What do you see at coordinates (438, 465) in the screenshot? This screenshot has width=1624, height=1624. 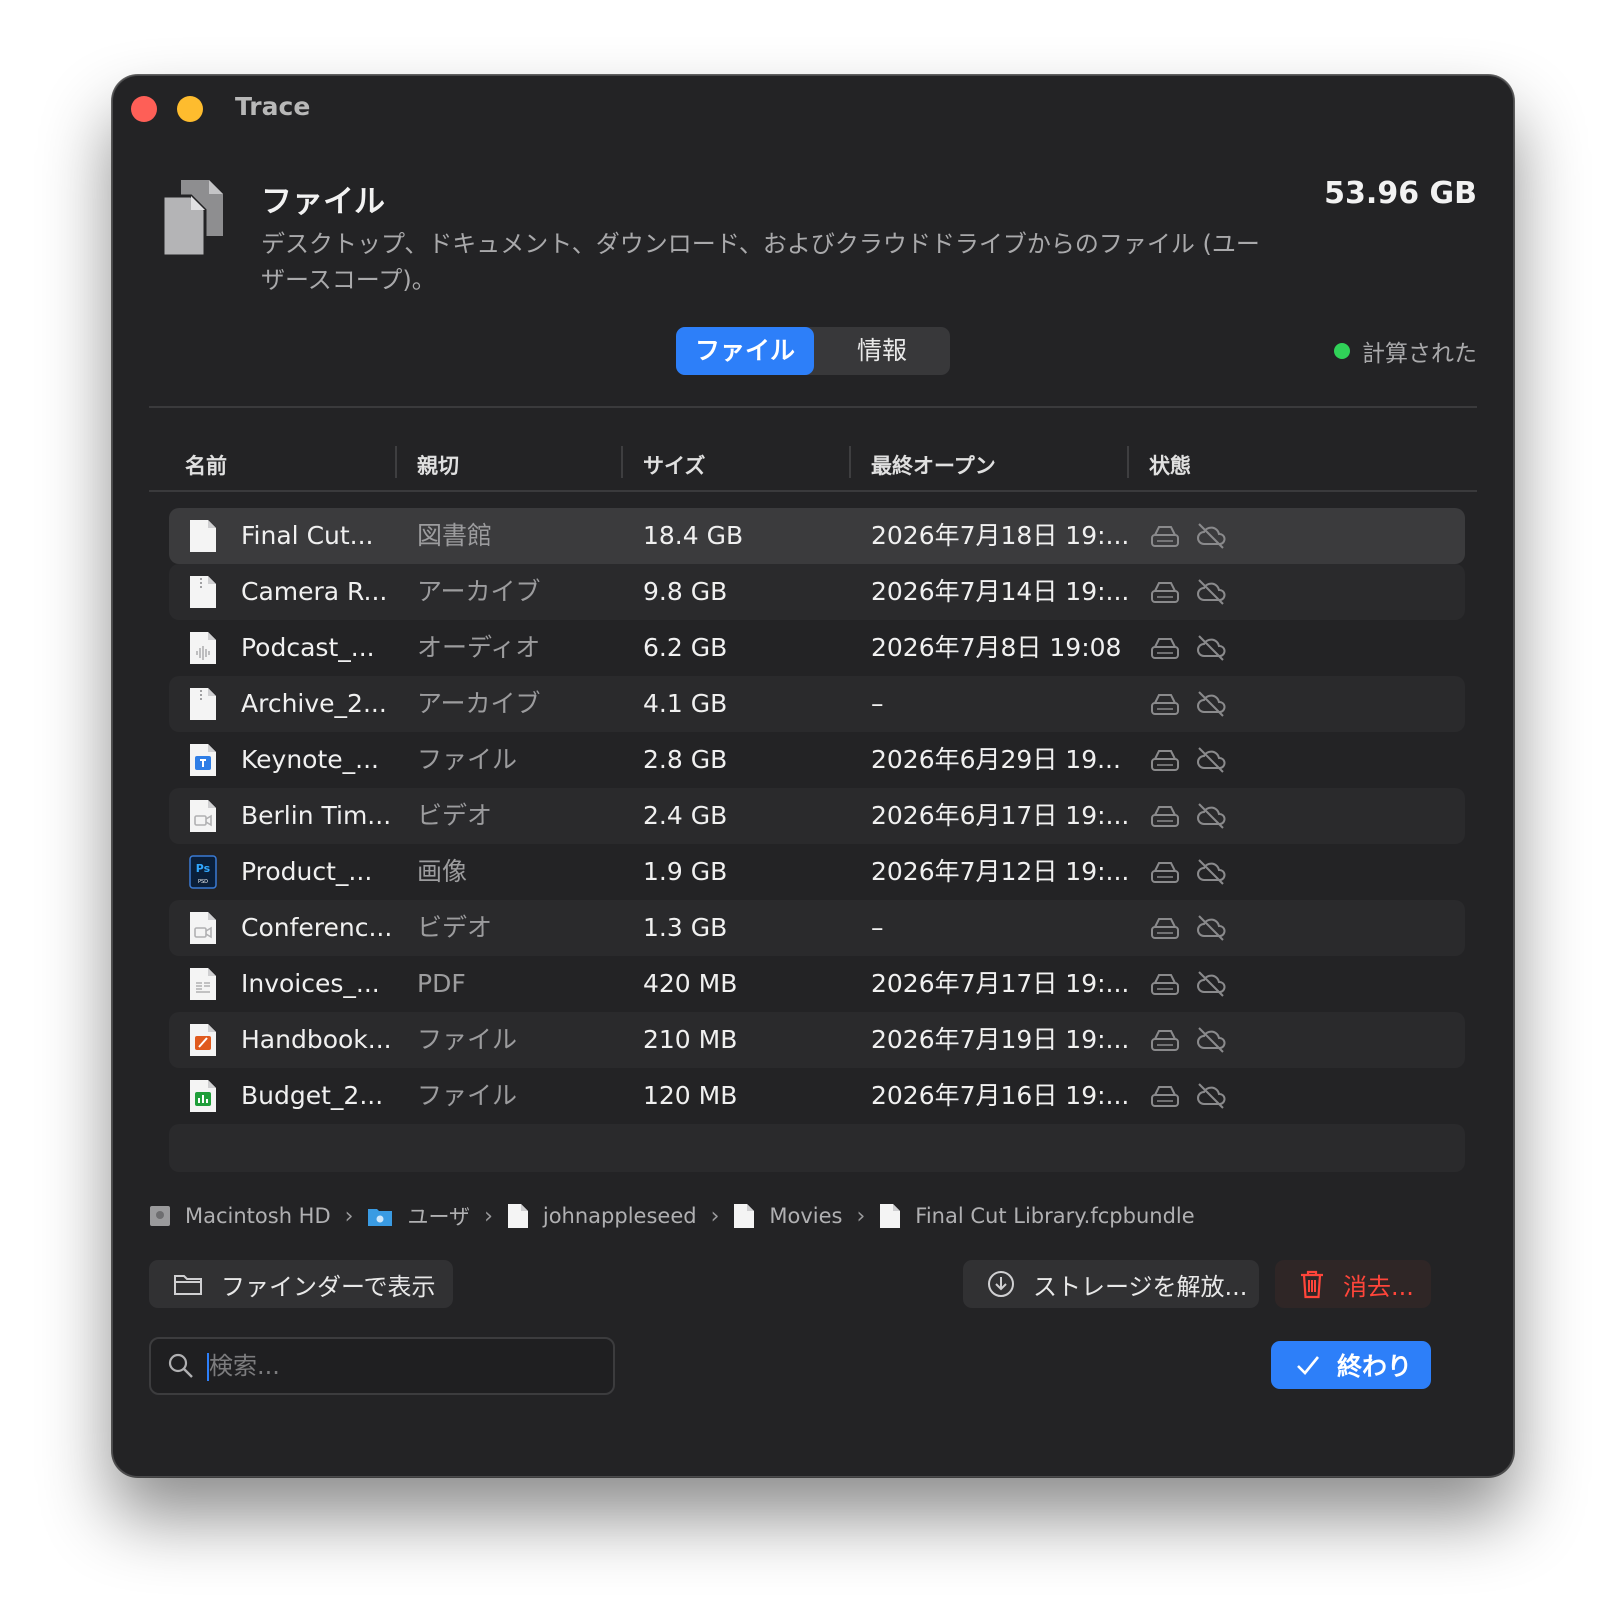 I see `column-header-kind: 親切` at bounding box center [438, 465].